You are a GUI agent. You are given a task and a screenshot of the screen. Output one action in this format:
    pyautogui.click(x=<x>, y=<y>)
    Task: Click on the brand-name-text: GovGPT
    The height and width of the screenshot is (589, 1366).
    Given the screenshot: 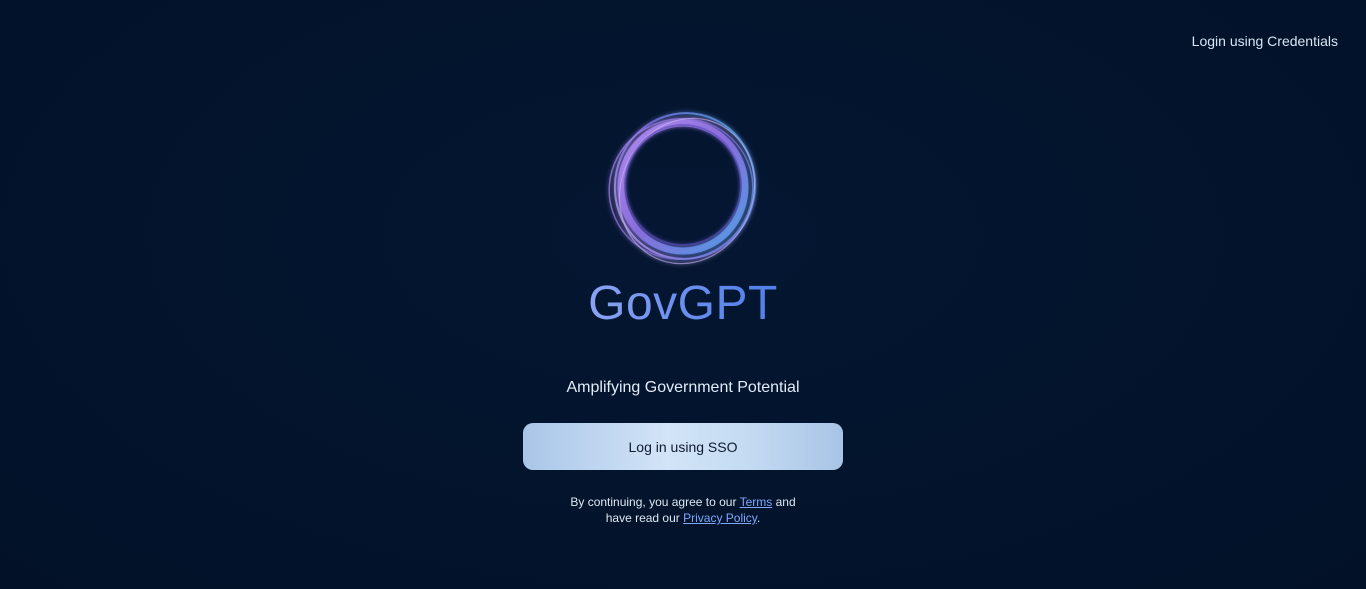 What is the action you would take?
    pyautogui.click(x=683, y=303)
    